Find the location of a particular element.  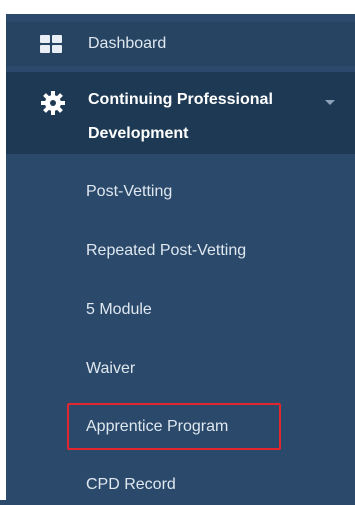

gear-icon is located at coordinates (53, 103).